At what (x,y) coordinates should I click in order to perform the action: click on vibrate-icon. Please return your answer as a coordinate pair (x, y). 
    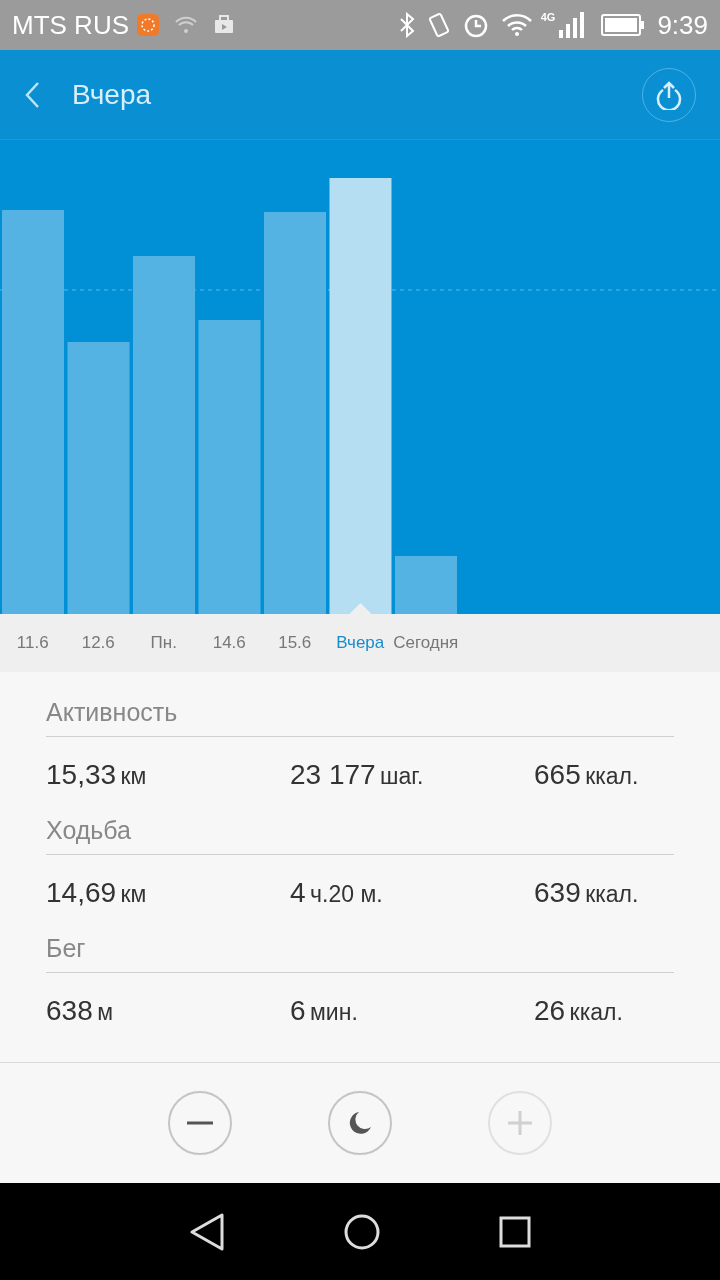
    Looking at the image, I should click on (438, 25).